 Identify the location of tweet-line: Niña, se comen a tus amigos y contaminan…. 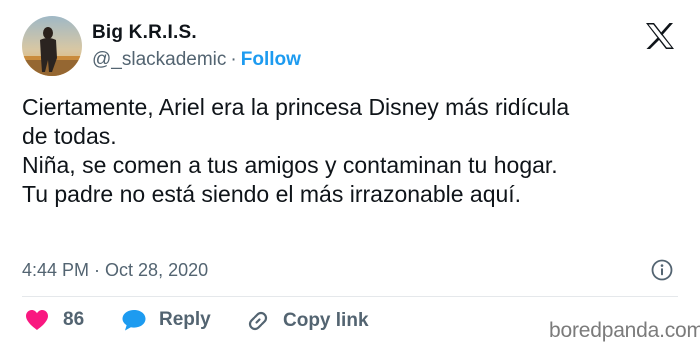
(290, 165).